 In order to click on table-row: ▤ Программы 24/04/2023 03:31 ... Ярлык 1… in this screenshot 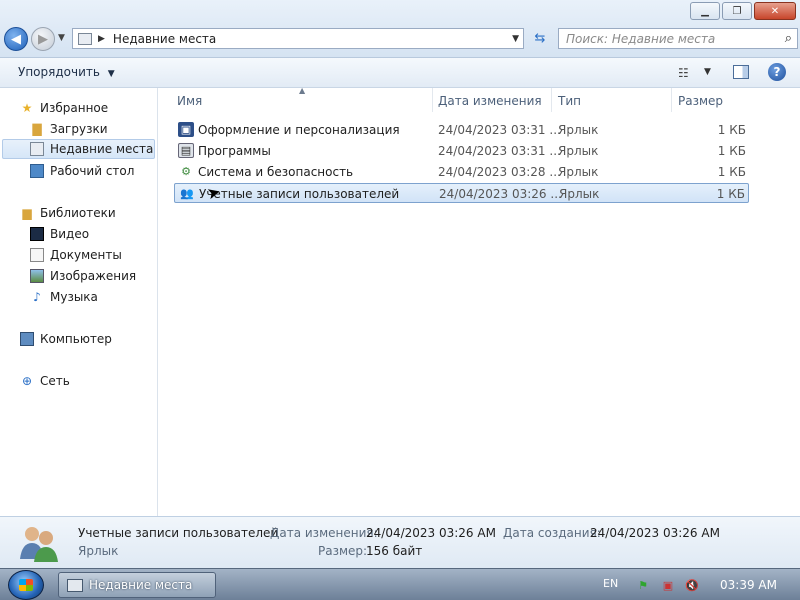, I will do `click(461, 151)`.